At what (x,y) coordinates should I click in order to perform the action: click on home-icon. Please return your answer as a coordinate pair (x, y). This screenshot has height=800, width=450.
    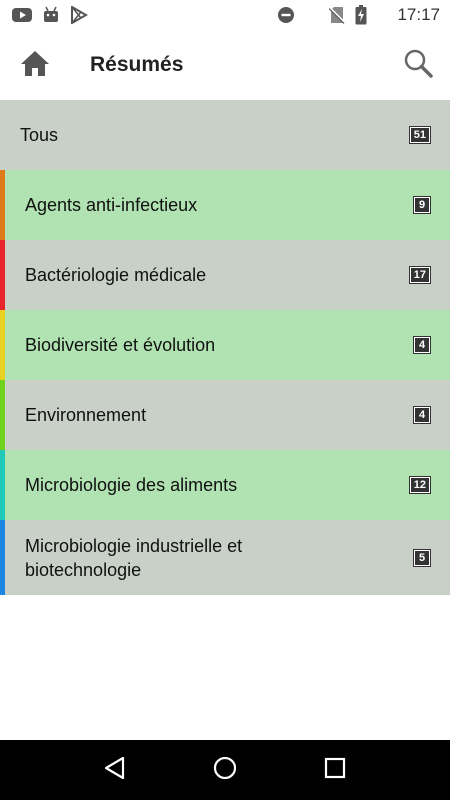
    Looking at the image, I should click on (35, 65).